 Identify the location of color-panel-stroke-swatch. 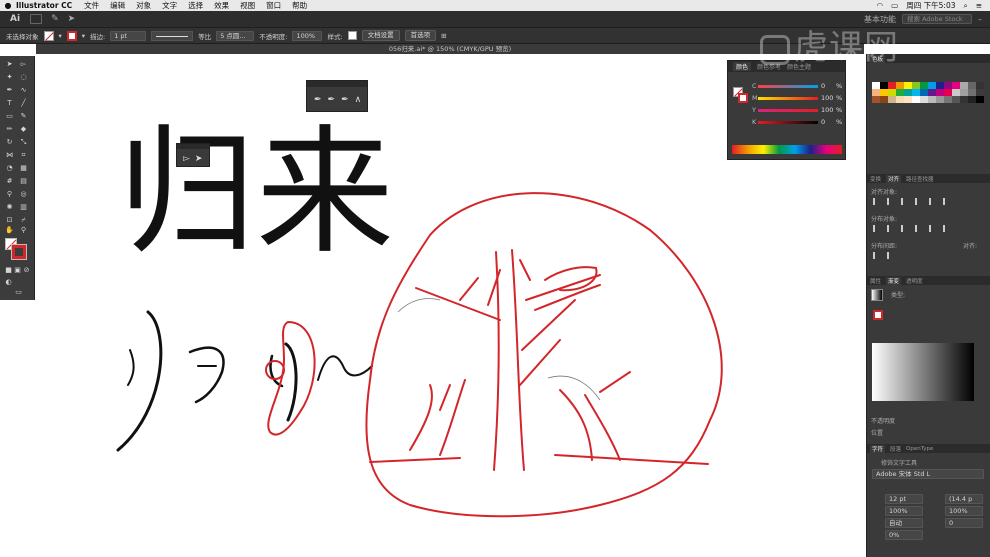
(743, 98).